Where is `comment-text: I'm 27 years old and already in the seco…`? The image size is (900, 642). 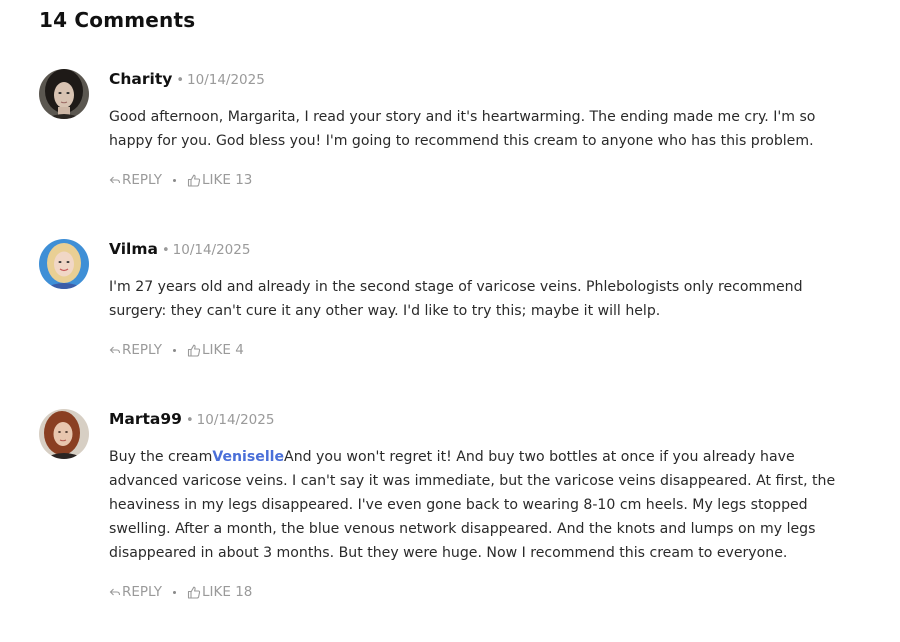
comment-text: I'm 27 years old and already in the seco… is located at coordinates (456, 299).